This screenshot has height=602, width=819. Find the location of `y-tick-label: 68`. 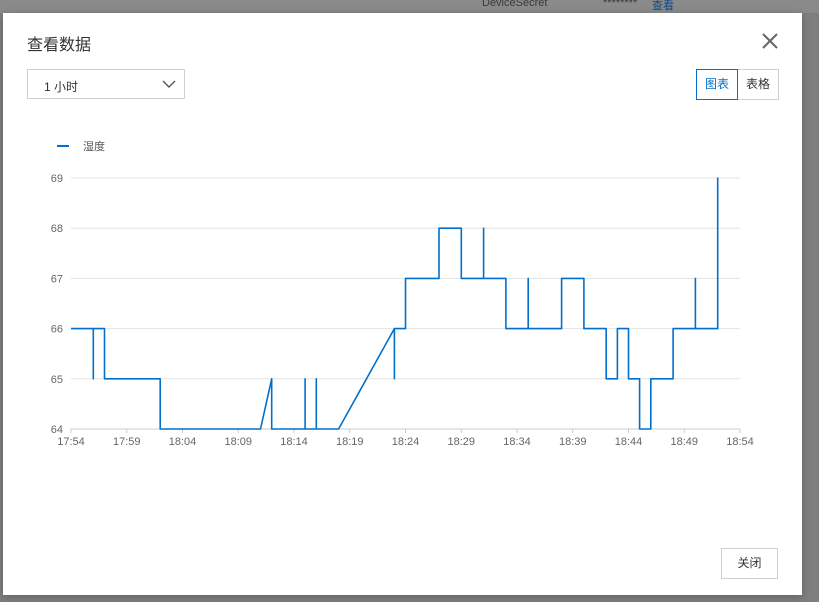

y-tick-label: 68 is located at coordinates (57, 229).